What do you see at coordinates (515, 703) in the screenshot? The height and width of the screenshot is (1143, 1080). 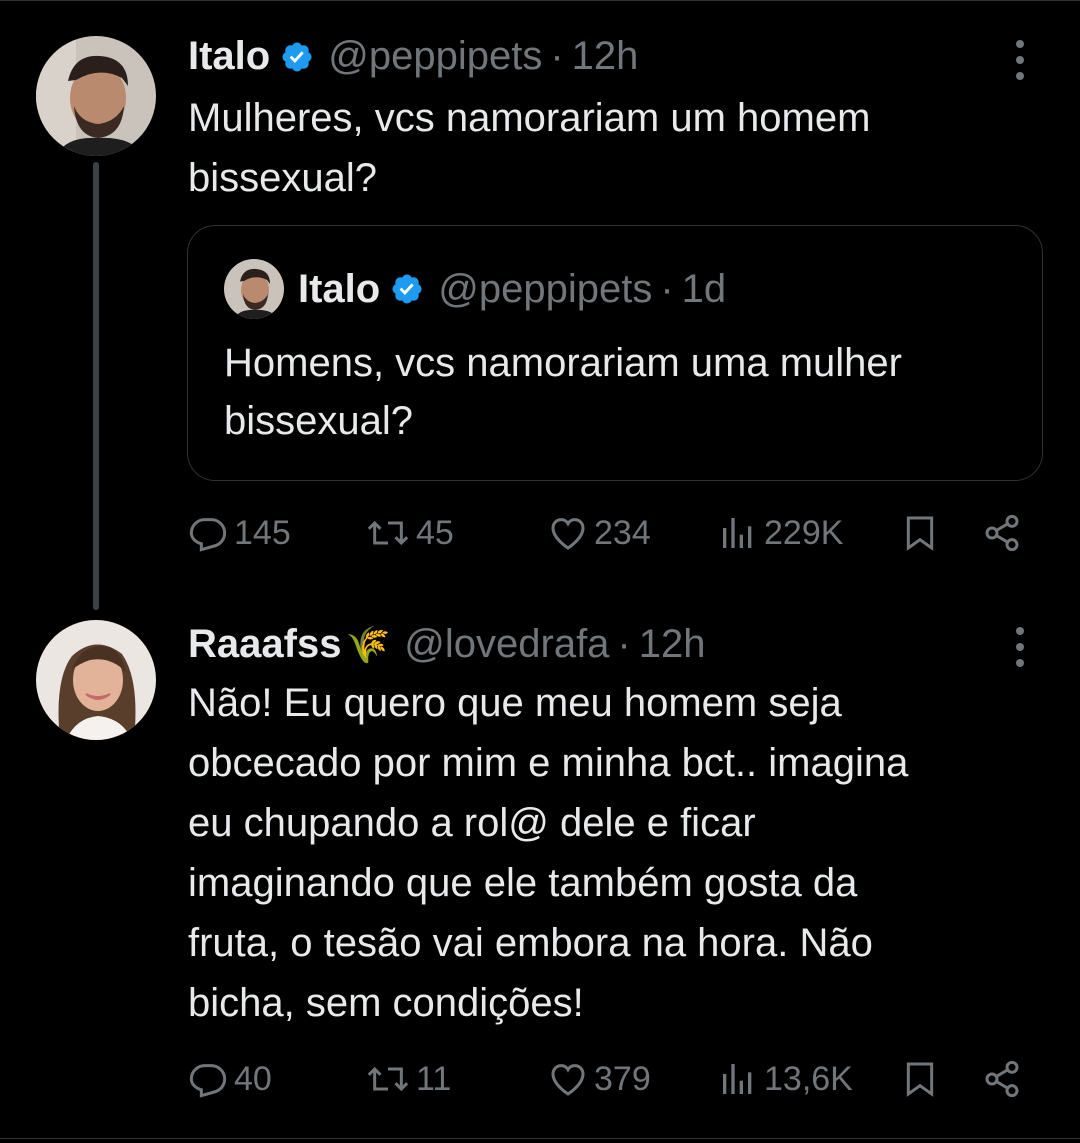 I see `tweet-text-line: Não! Eu quero que meu homem seja` at bounding box center [515, 703].